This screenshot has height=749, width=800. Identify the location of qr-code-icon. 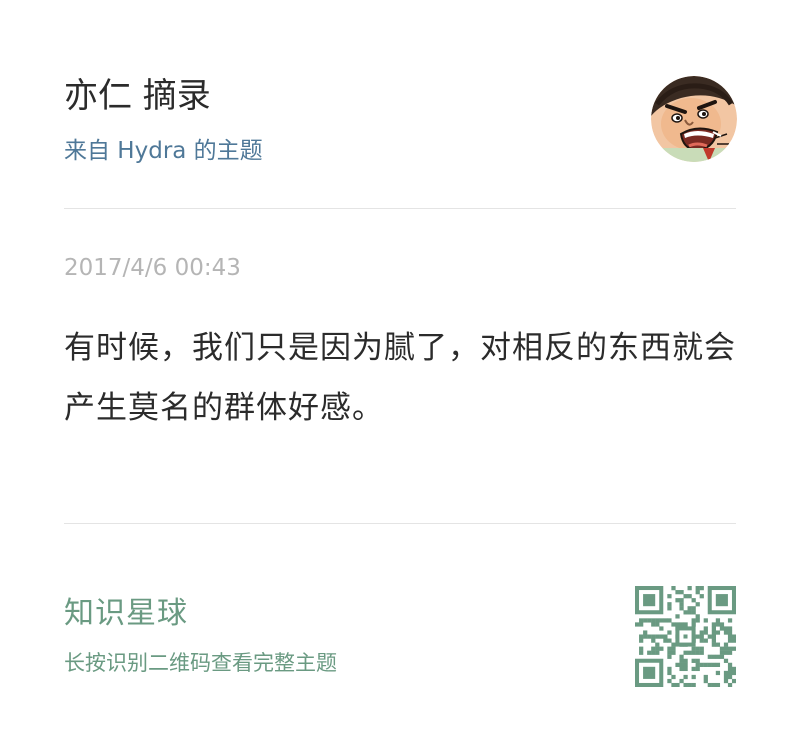
(686, 637).